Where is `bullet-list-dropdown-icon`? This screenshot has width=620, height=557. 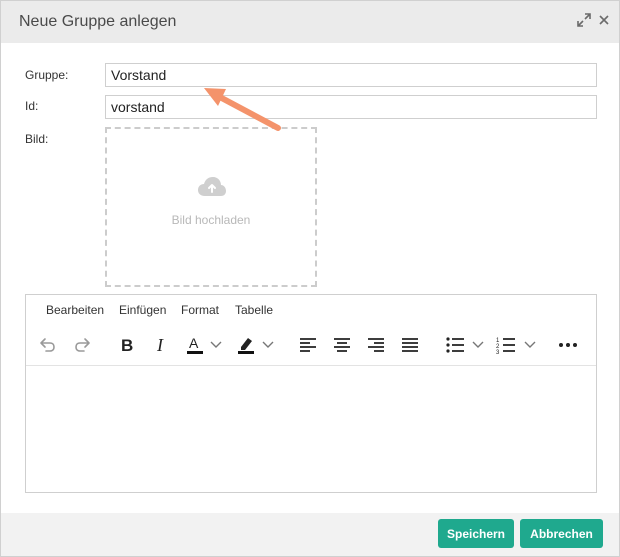 bullet-list-dropdown-icon is located at coordinates (478, 345).